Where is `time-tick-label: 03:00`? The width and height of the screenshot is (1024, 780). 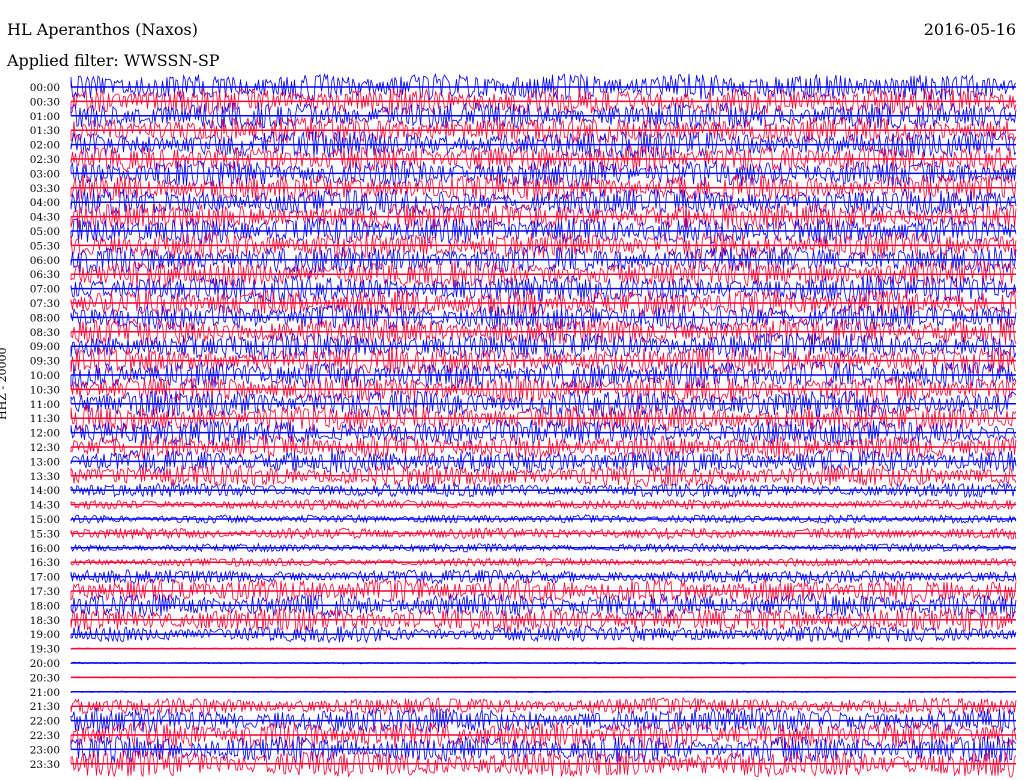 time-tick-label: 03:00 is located at coordinates (45, 174).